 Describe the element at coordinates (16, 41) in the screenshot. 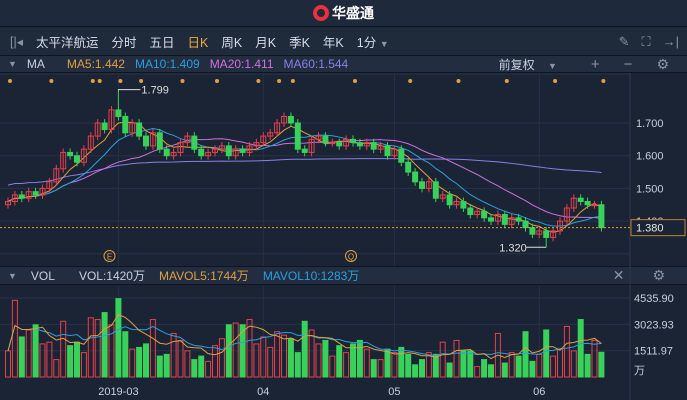

I see `collapse-sidebar-icon: [|◂` at that location.